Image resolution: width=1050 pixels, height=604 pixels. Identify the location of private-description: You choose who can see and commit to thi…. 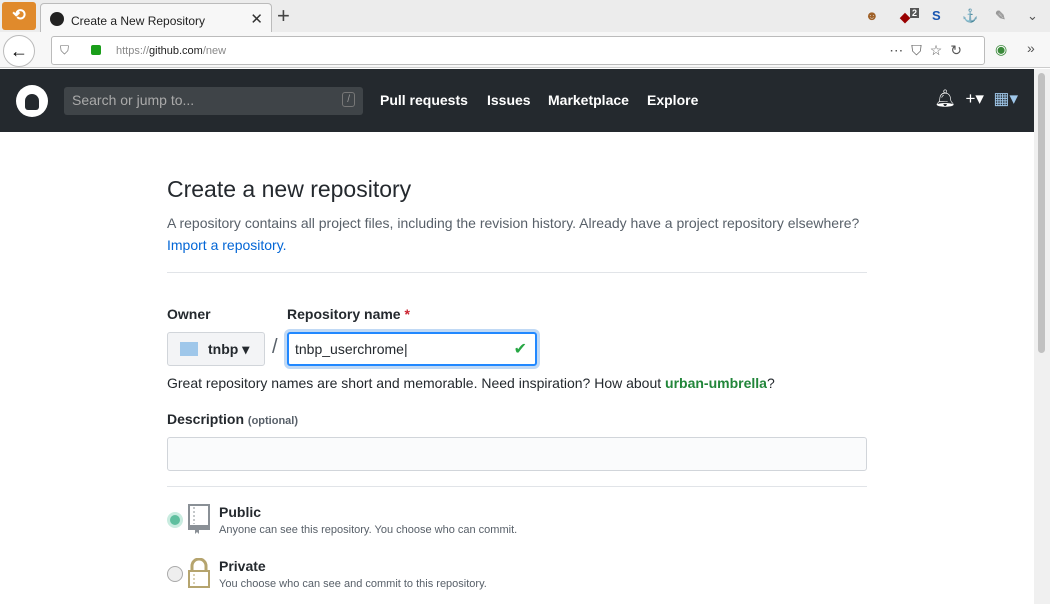
(353, 584).